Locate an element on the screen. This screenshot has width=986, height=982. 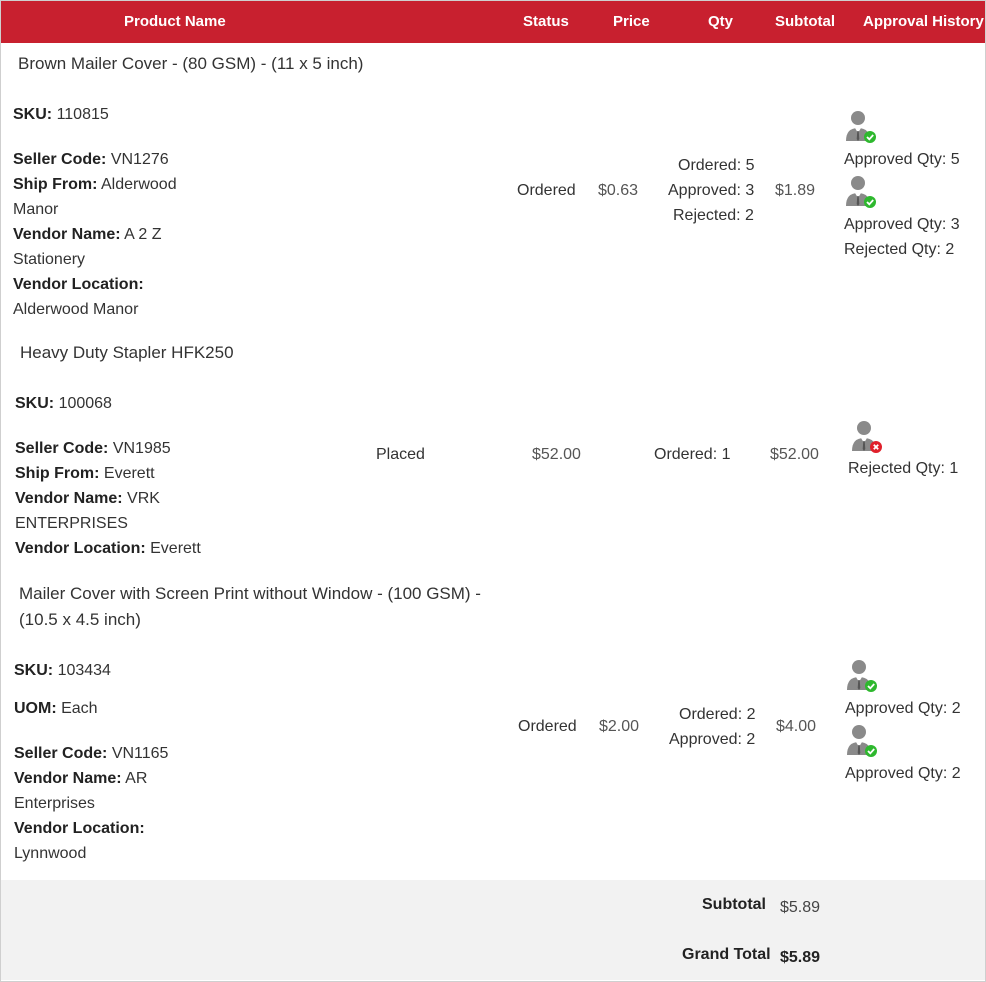
subtotal-label: Subtotal is located at coordinates (734, 904).